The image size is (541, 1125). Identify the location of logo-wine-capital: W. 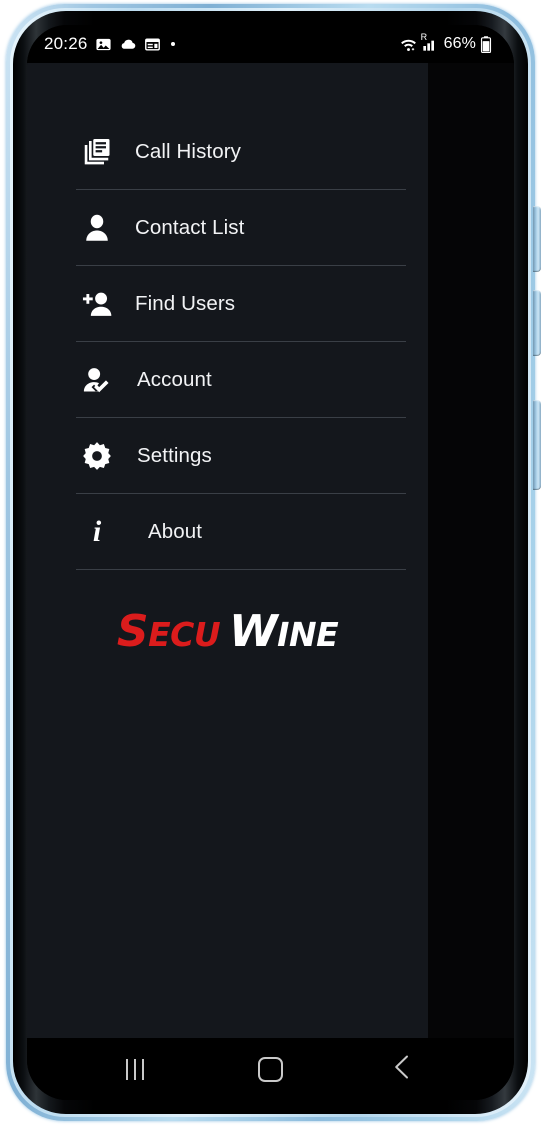
(253, 631).